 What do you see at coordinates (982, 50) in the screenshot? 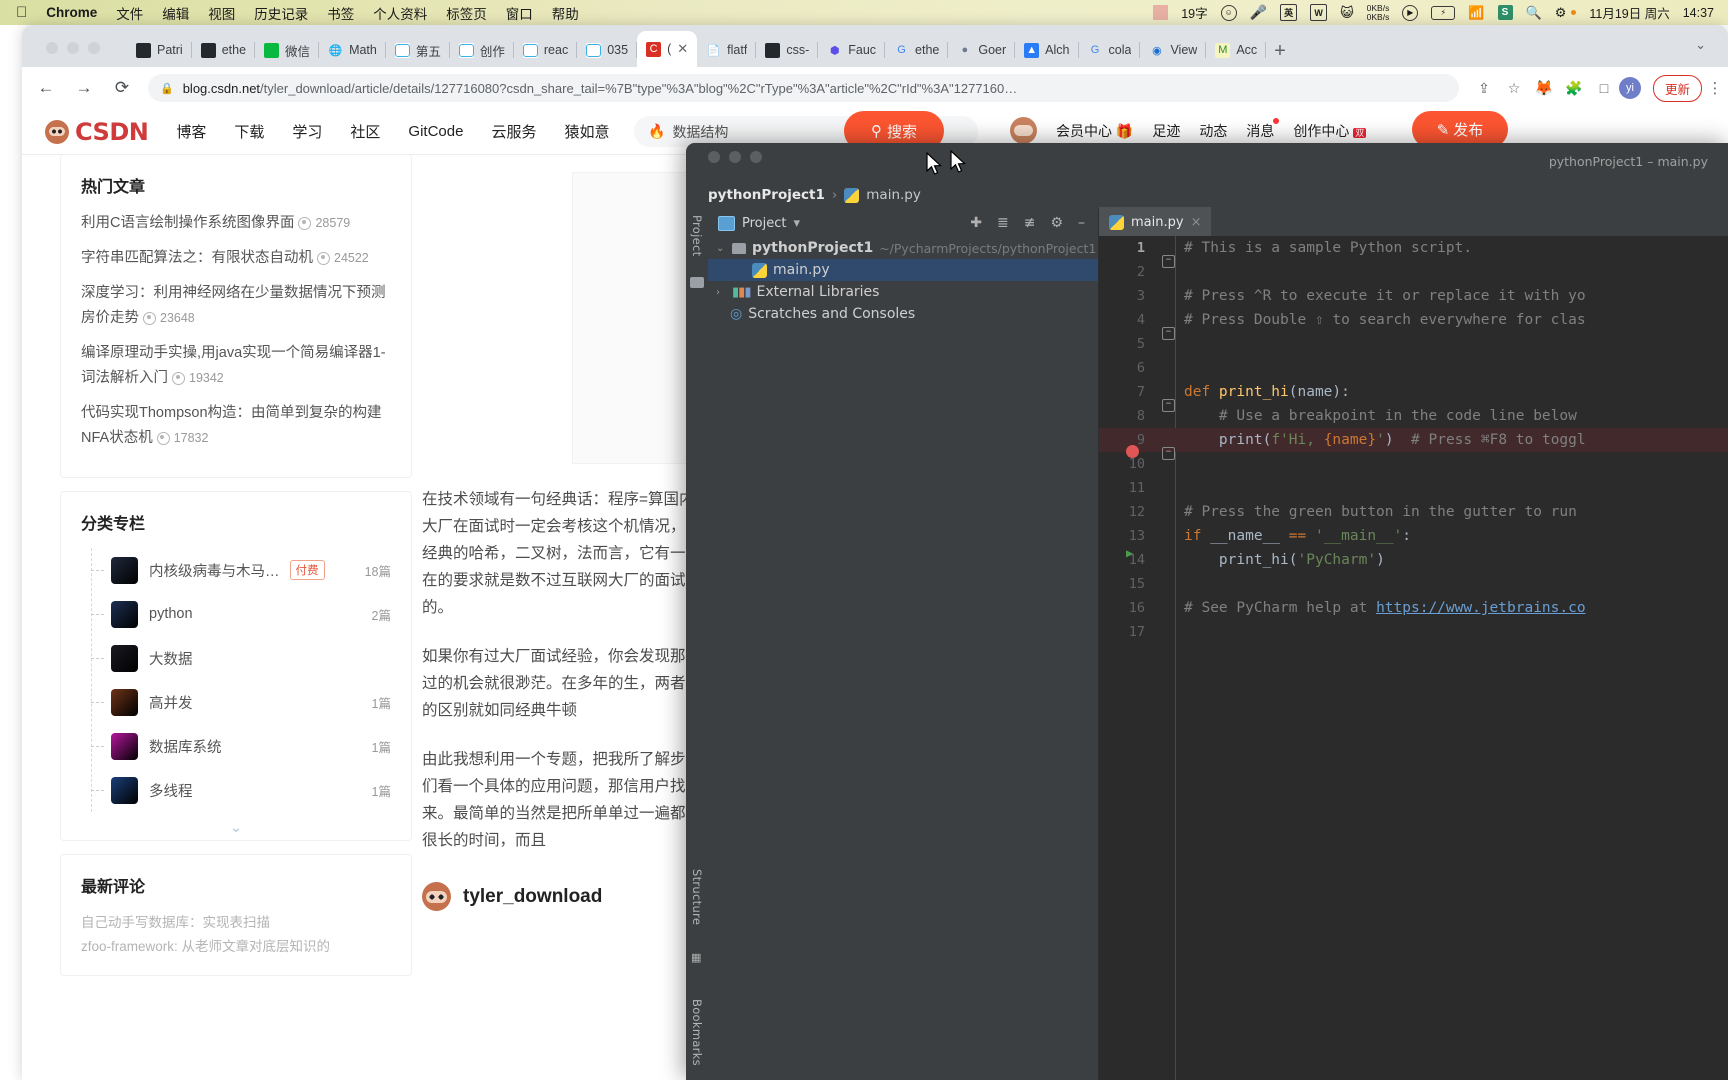
I see `browser-tab: ● Goer` at bounding box center [982, 50].